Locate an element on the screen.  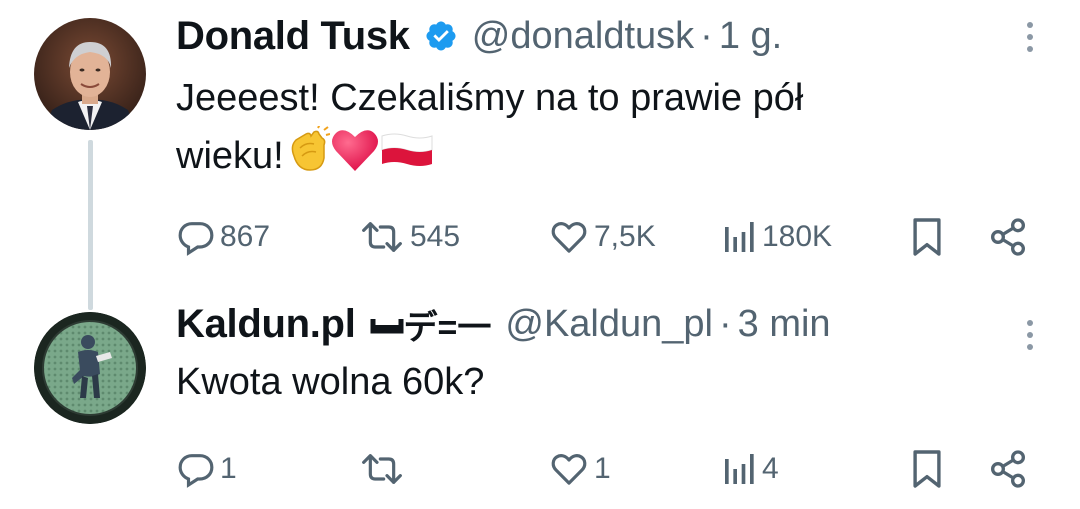
tweet-actions-bar: 867 545 7,5K 180K is located at coordinates (540, 237).